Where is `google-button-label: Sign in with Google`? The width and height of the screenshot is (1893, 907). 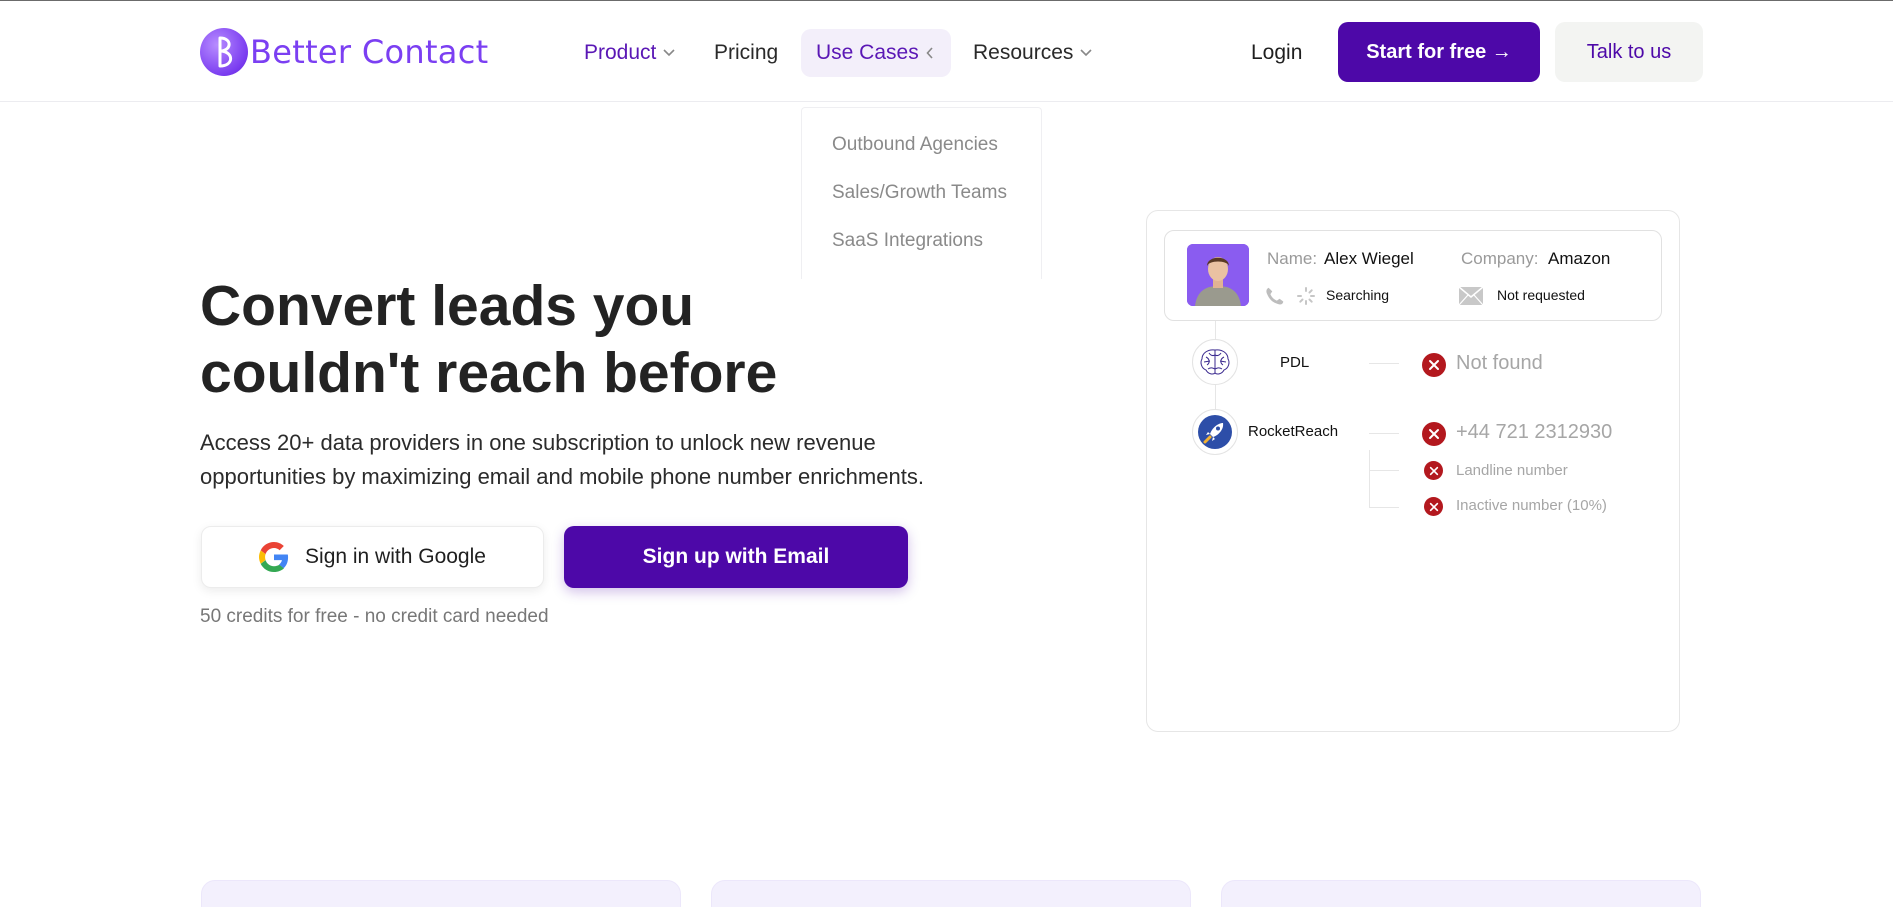 google-button-label: Sign in with Google is located at coordinates (395, 556).